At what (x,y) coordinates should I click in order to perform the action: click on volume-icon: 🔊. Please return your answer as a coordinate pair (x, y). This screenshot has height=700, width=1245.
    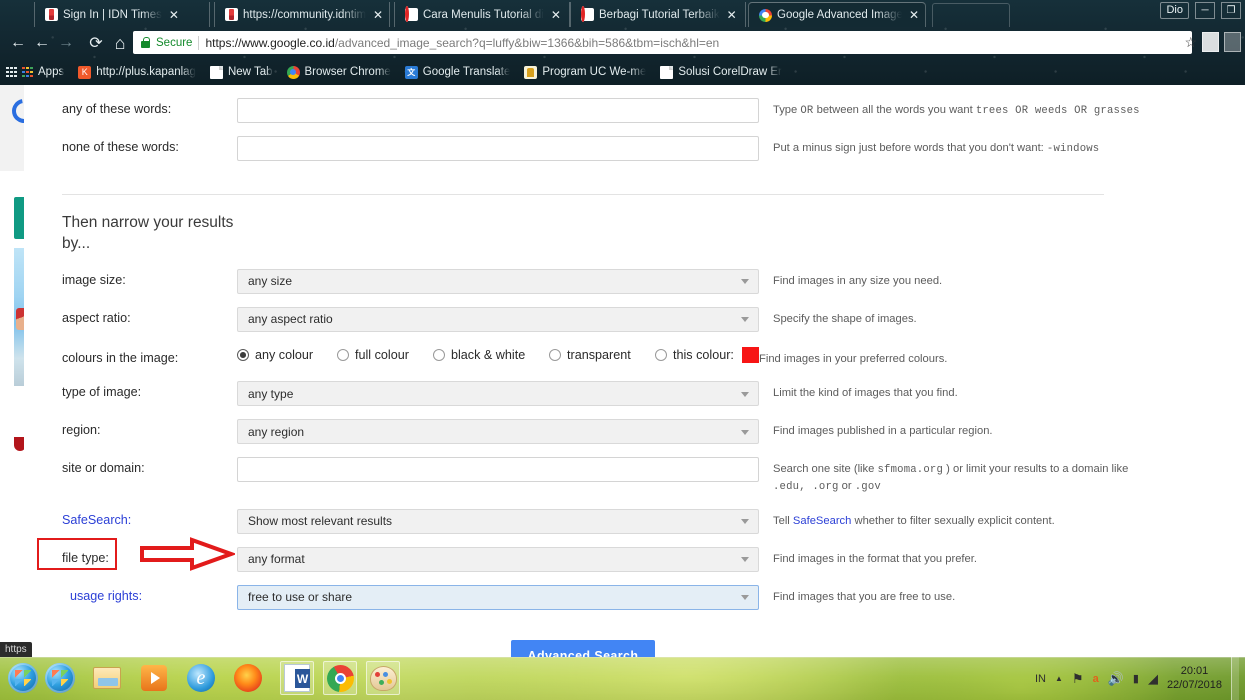
    Looking at the image, I should click on (1116, 679).